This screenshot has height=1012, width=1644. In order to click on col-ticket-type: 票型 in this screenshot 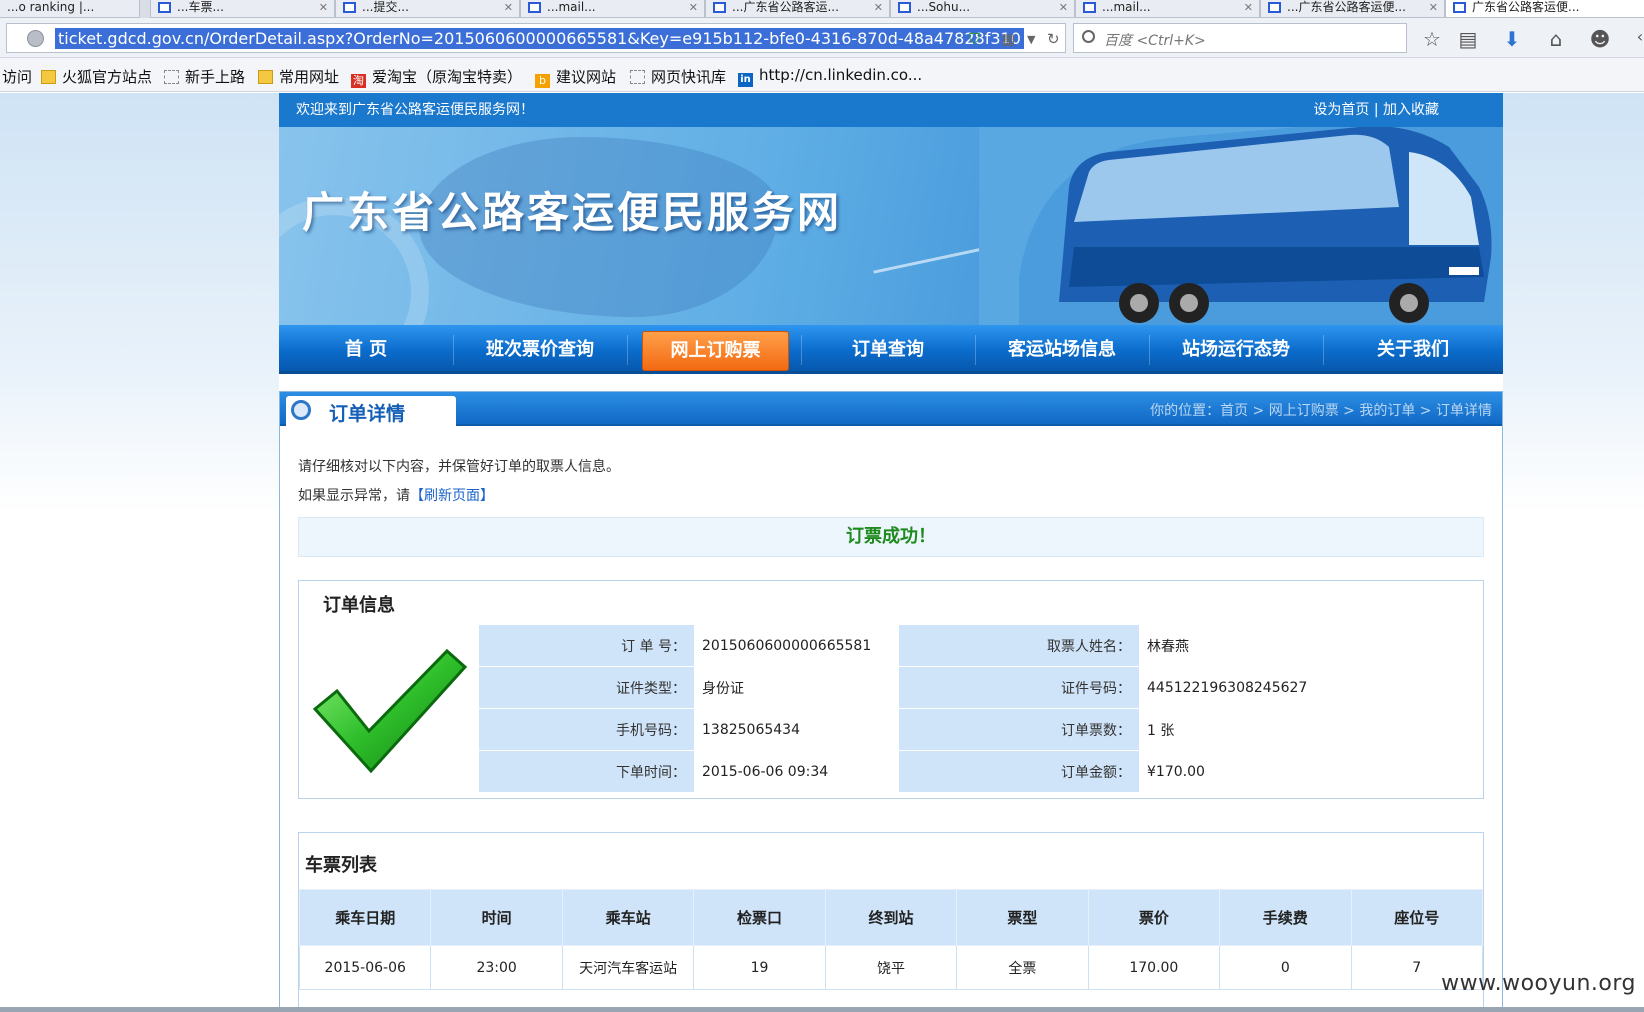, I will do `click(1022, 917)`.